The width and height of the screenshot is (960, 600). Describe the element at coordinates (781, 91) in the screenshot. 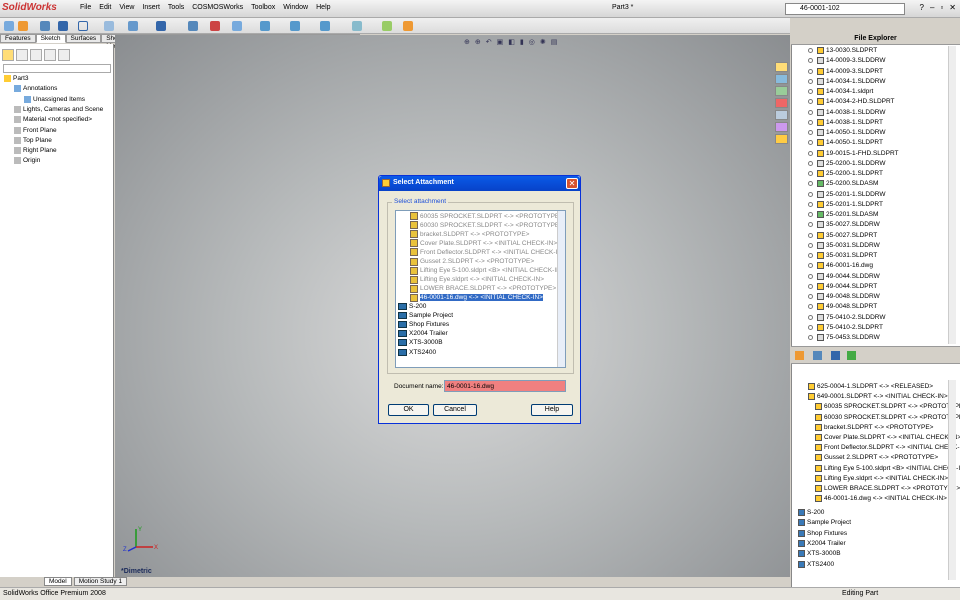

I see `file-explorer-icon` at that location.